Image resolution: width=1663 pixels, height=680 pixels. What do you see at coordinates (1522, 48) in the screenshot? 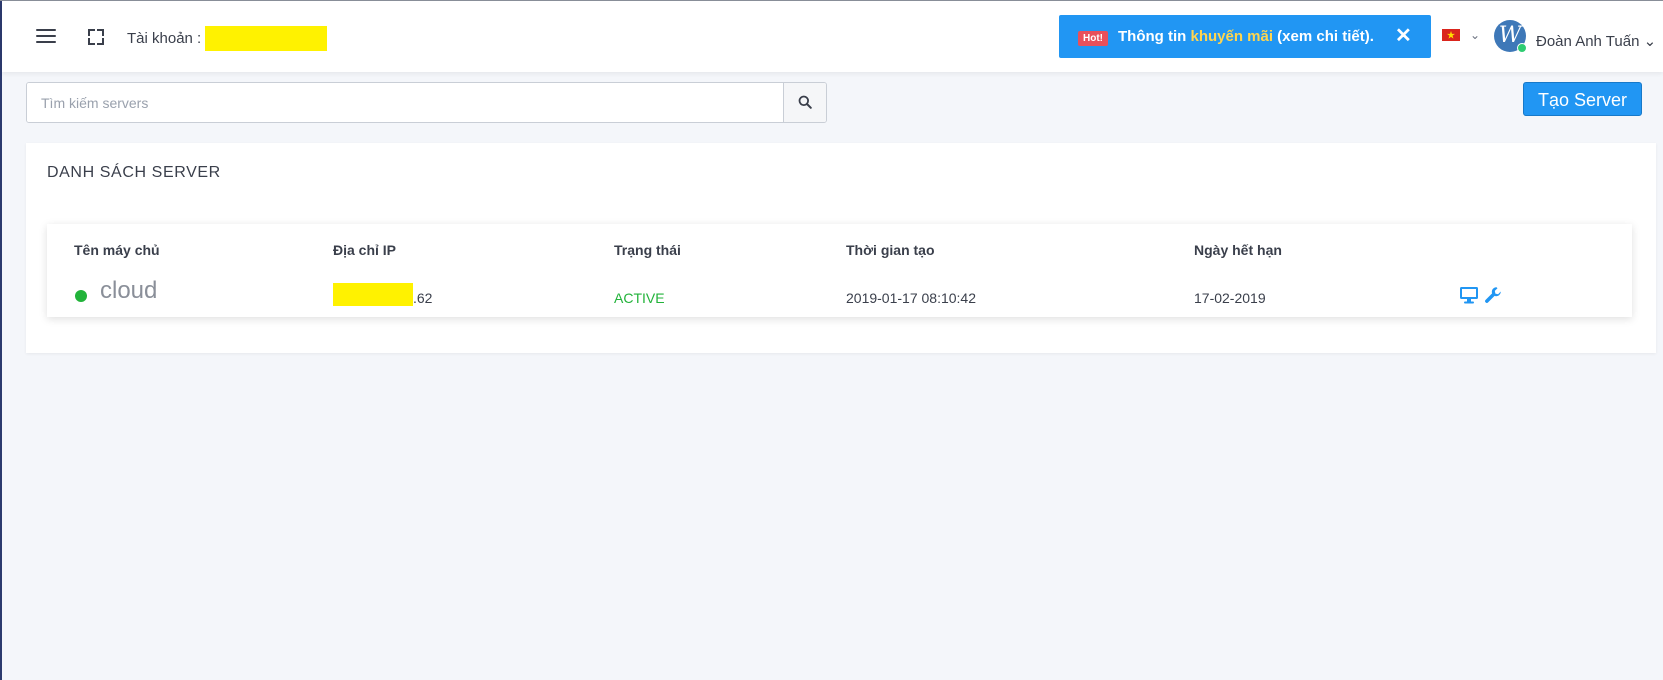
I see `online-status-dot` at bounding box center [1522, 48].